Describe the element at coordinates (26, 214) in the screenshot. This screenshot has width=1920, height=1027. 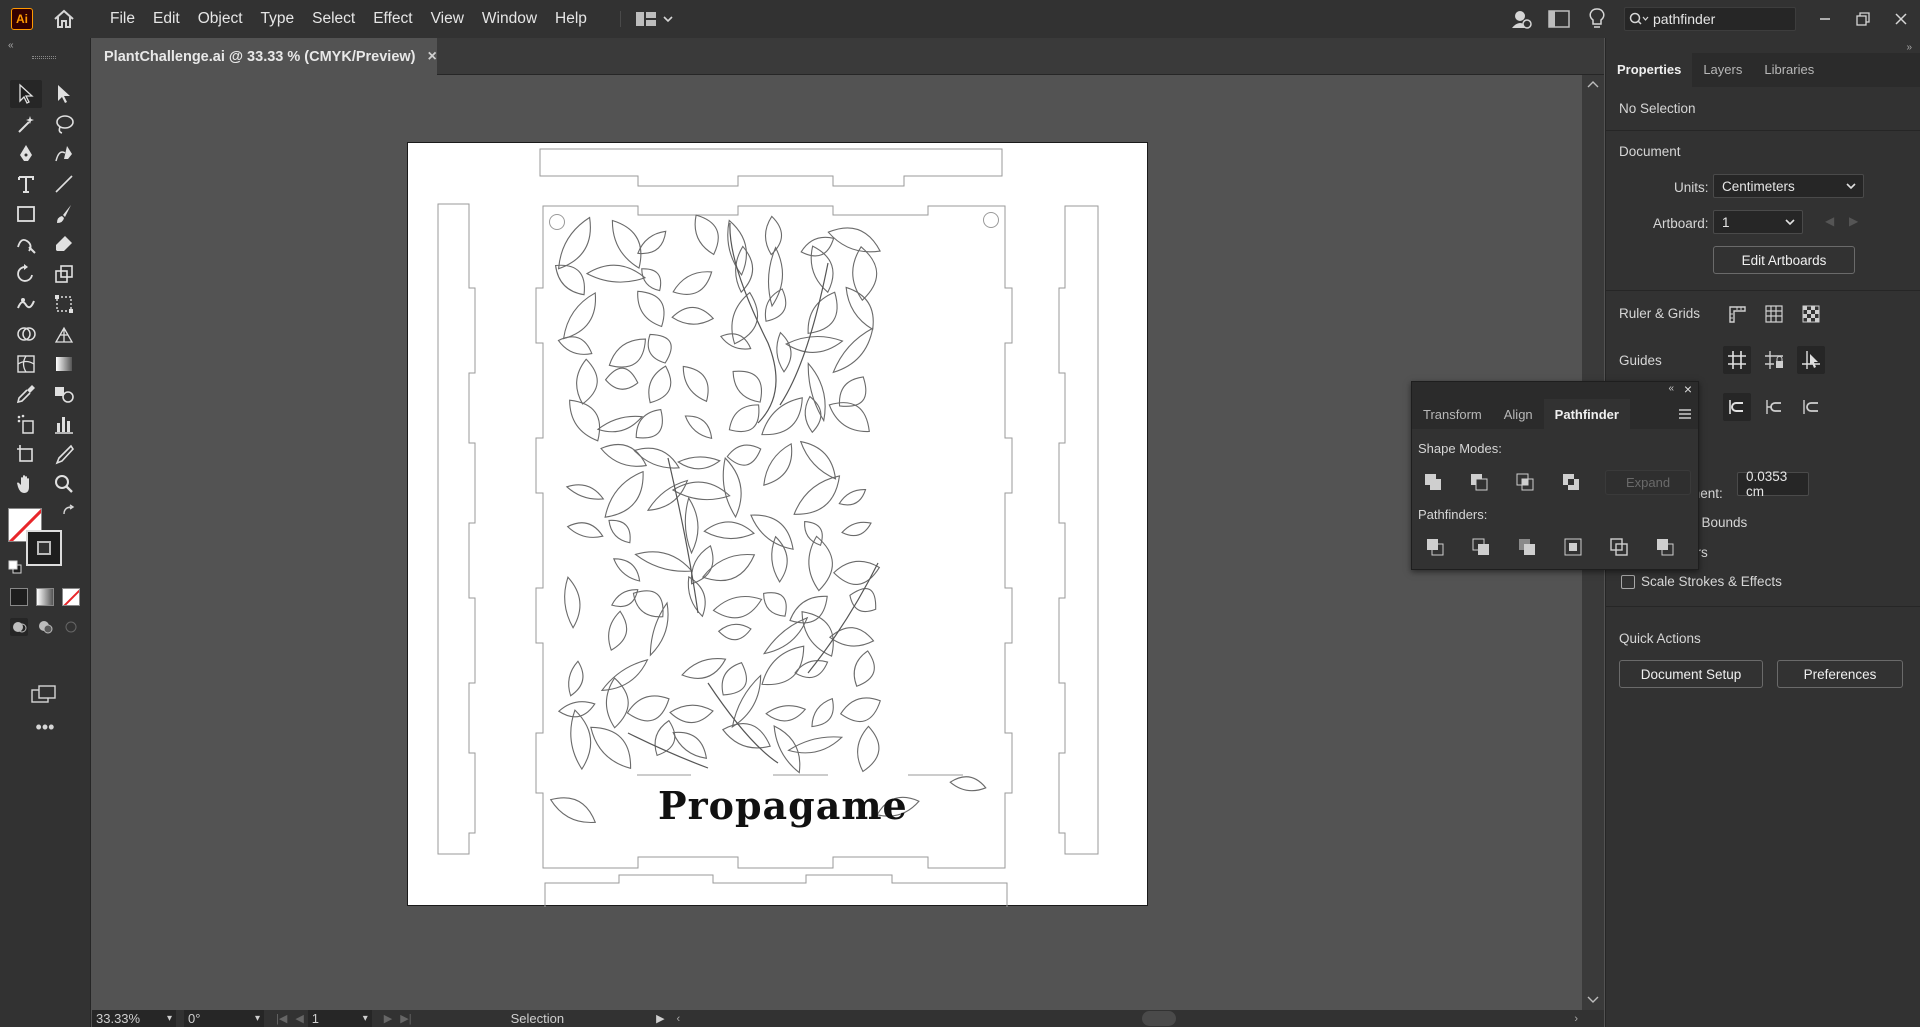
I see `rectangle-tool-icon` at that location.